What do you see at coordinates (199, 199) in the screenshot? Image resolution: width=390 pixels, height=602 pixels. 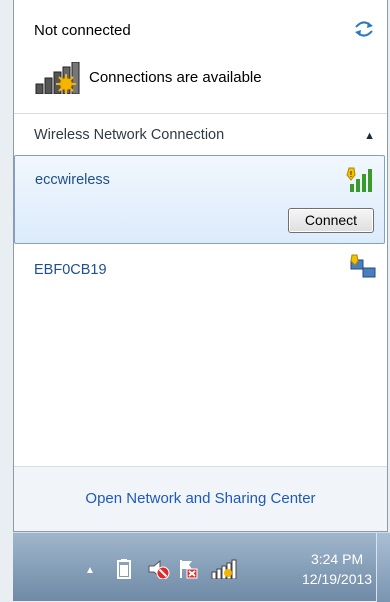 I see `network-item-selected: eccwireless ! Connect` at bounding box center [199, 199].